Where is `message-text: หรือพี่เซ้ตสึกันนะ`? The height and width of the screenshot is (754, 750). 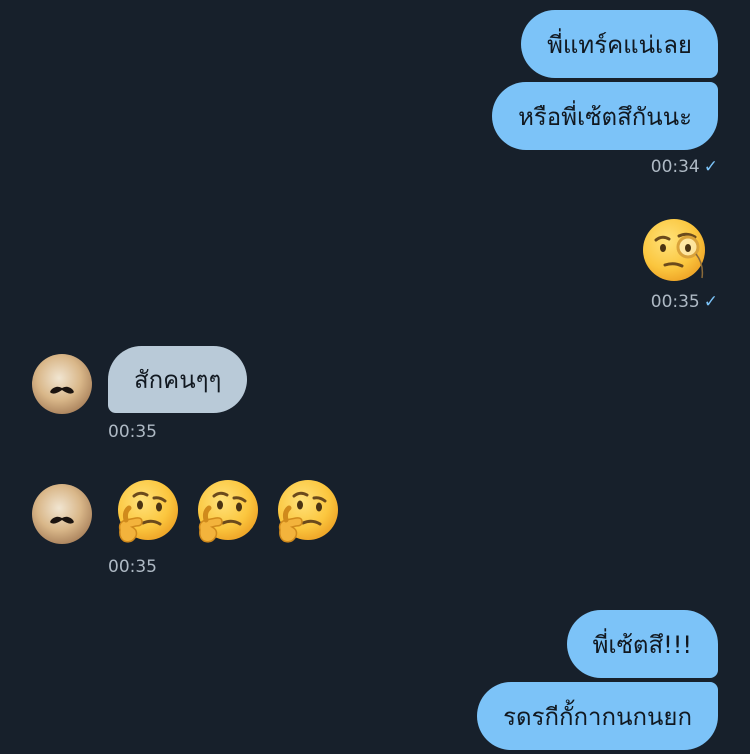 message-text: หรือพี่เซ้ตสึกันนะ is located at coordinates (605, 116).